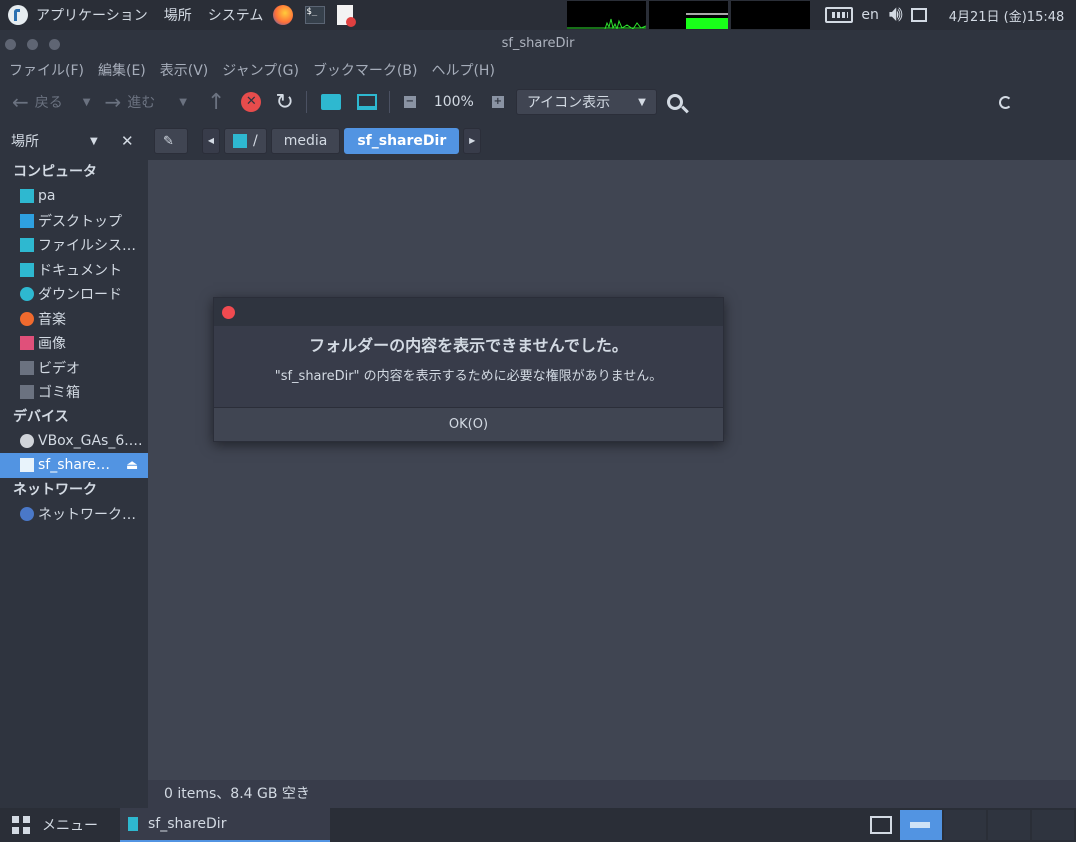  What do you see at coordinates (187, 824) in the screenshot?
I see `taskbar-window-label: sf_shareDir` at bounding box center [187, 824].